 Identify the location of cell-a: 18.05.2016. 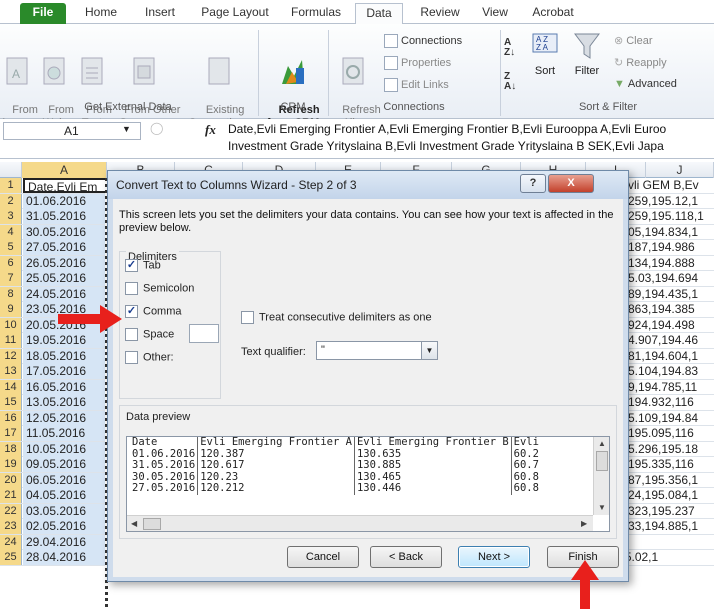
(65, 356).